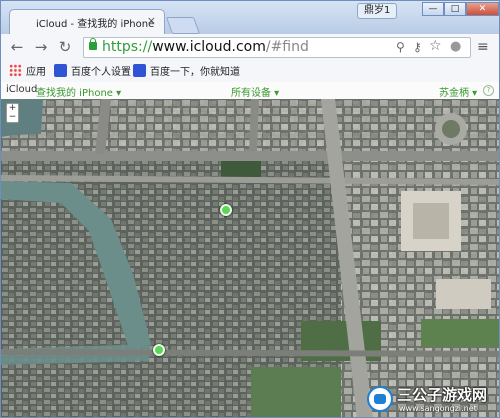 The image size is (500, 418). I want to click on all-devices-menu: 所有设备 ▾, so click(255, 91).